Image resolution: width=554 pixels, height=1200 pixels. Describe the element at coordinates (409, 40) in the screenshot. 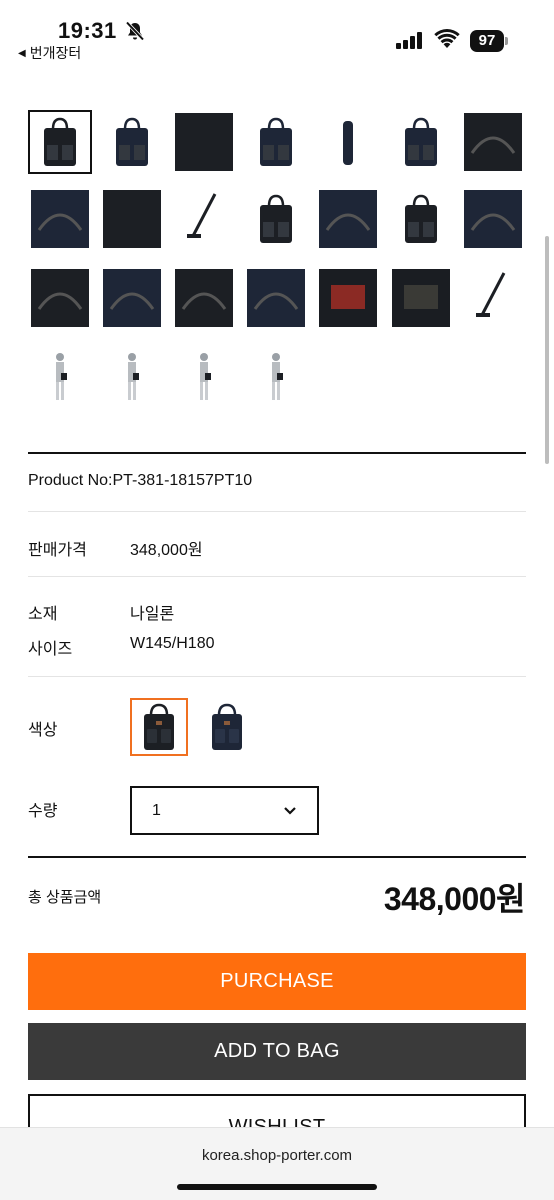

I see `cellular-signal-icon` at that location.